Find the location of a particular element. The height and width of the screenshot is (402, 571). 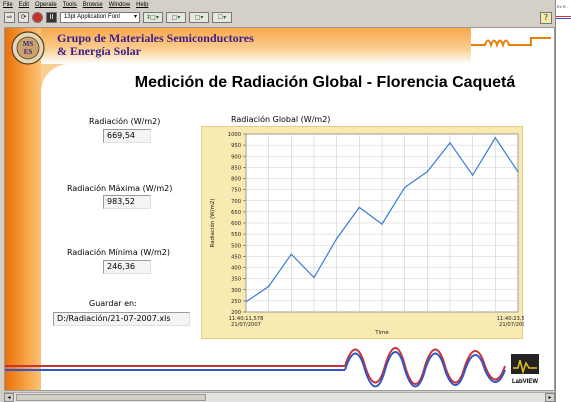

x-tick-label-start-date: 21/07/2007 is located at coordinates (246, 325).